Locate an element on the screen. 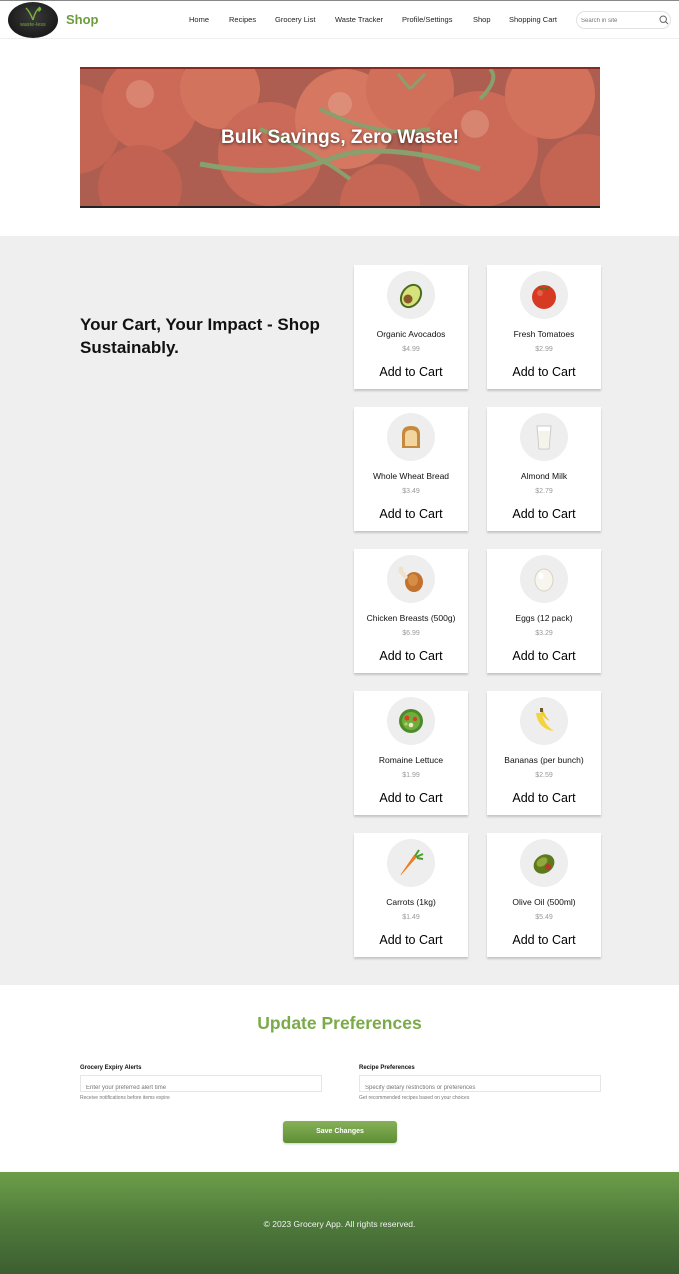 This screenshot has height=1274, width=679. egg-icon is located at coordinates (544, 580).